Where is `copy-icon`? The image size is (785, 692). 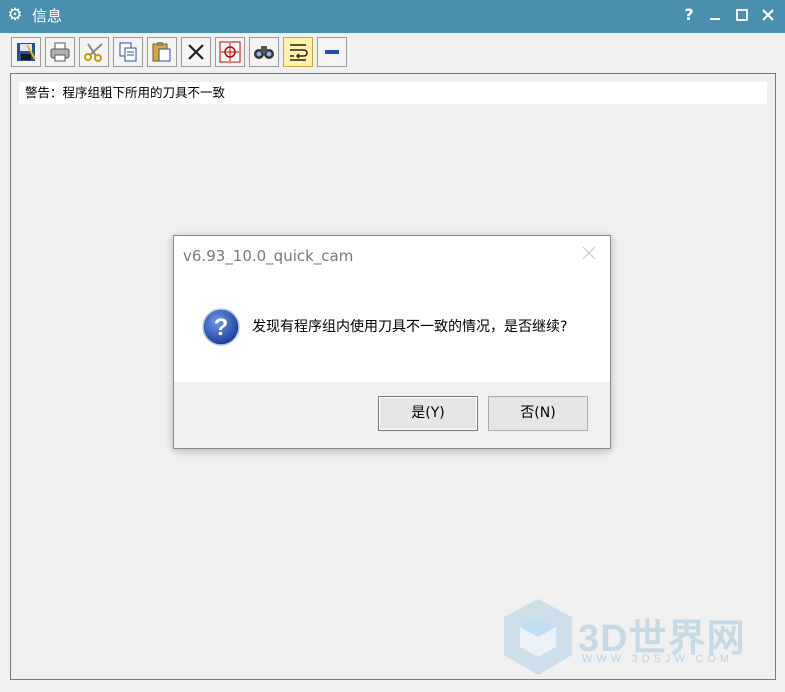 copy-icon is located at coordinates (128, 52).